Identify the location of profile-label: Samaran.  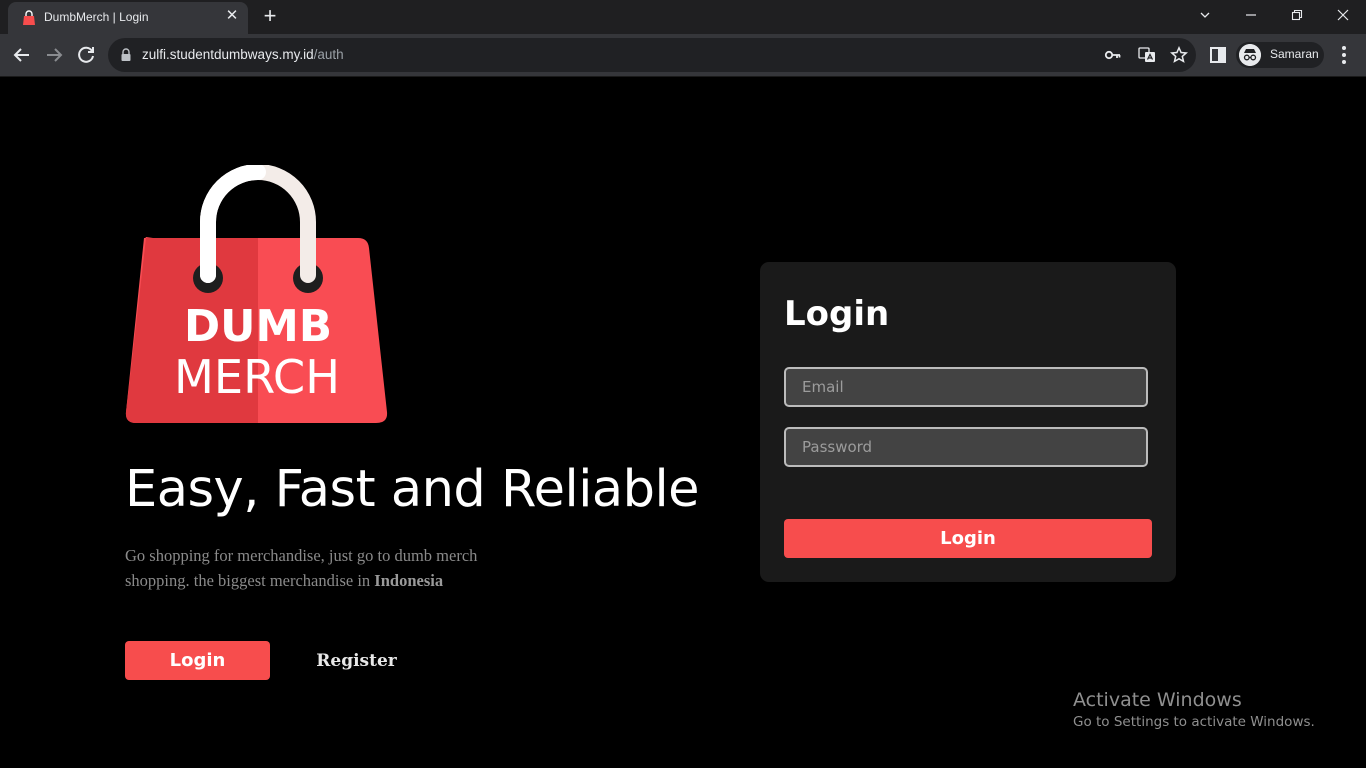
(1294, 54).